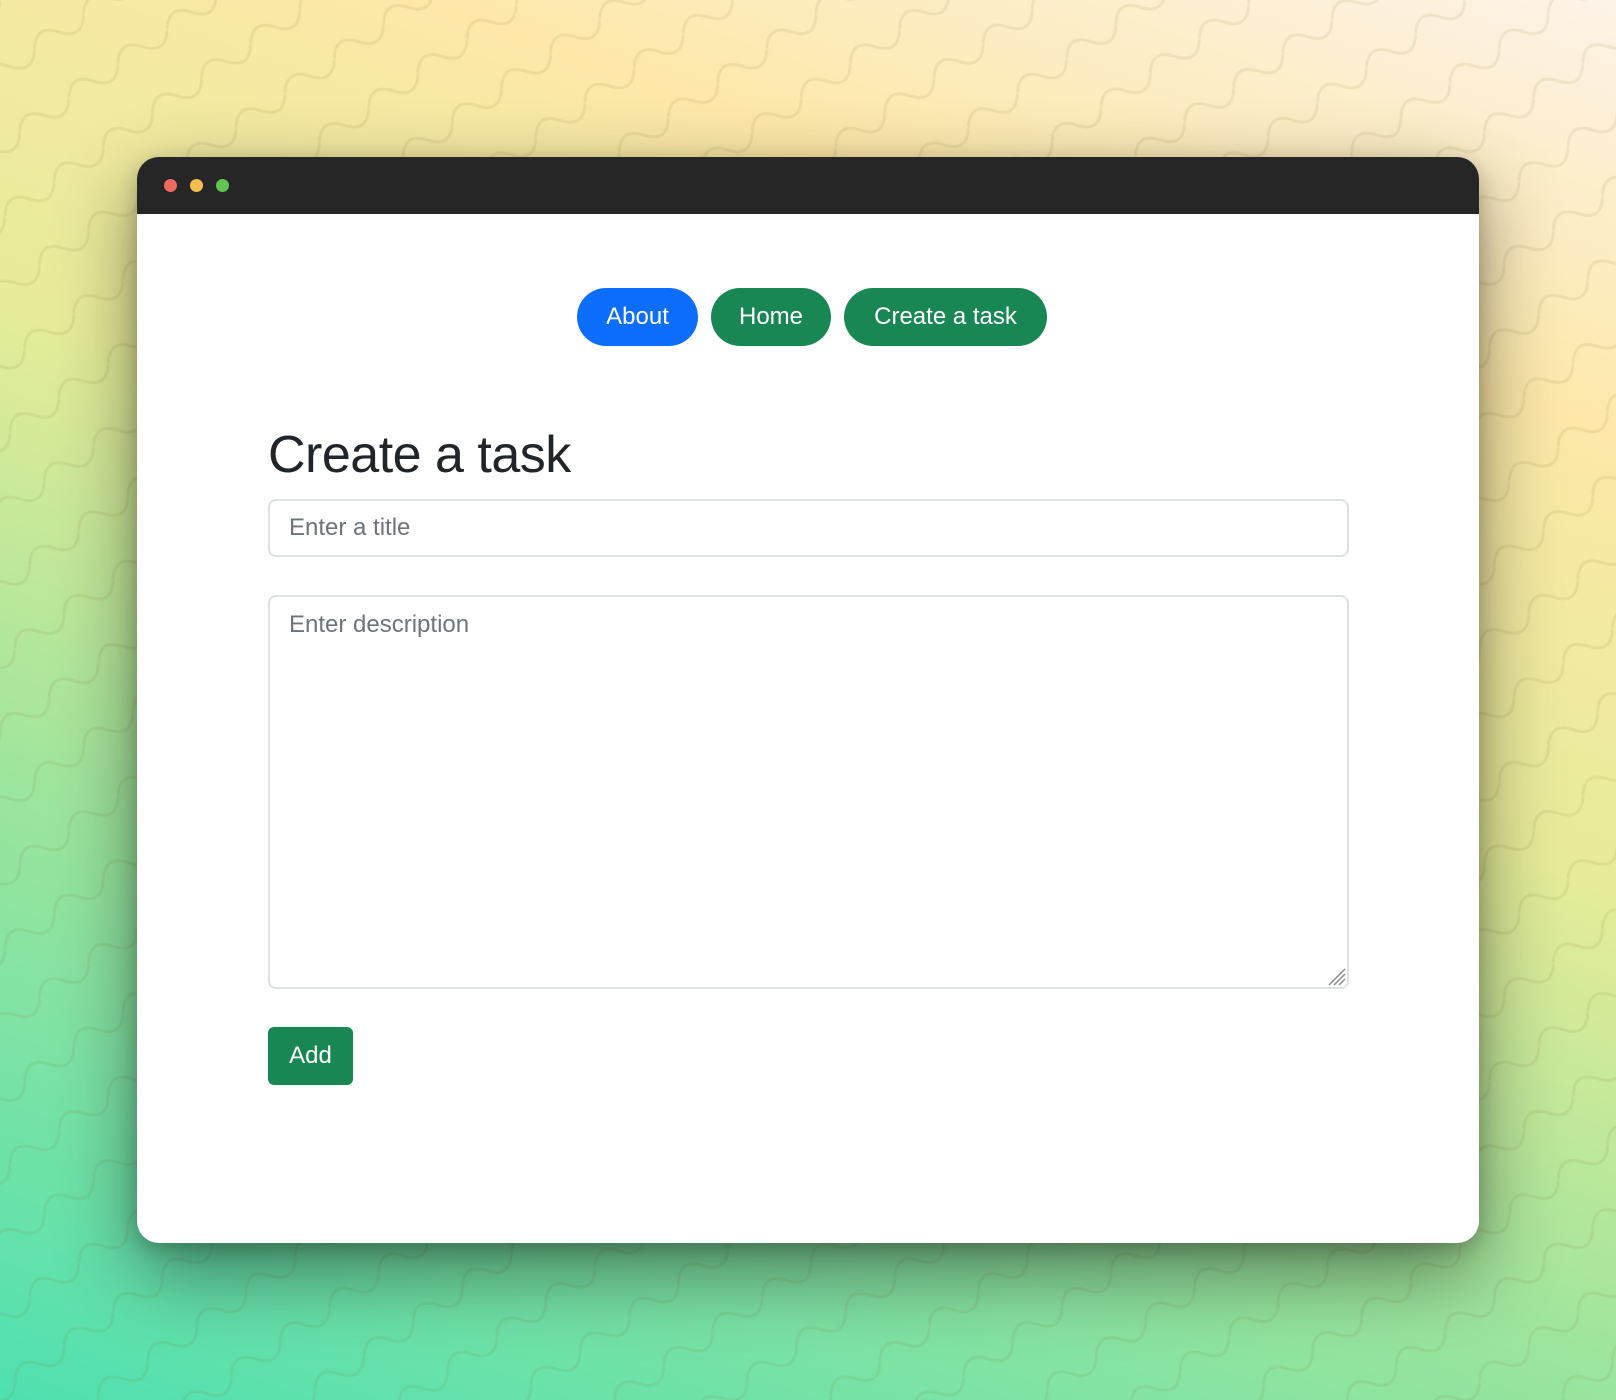 The image size is (1616, 1400). I want to click on task-title-input, so click(808, 528).